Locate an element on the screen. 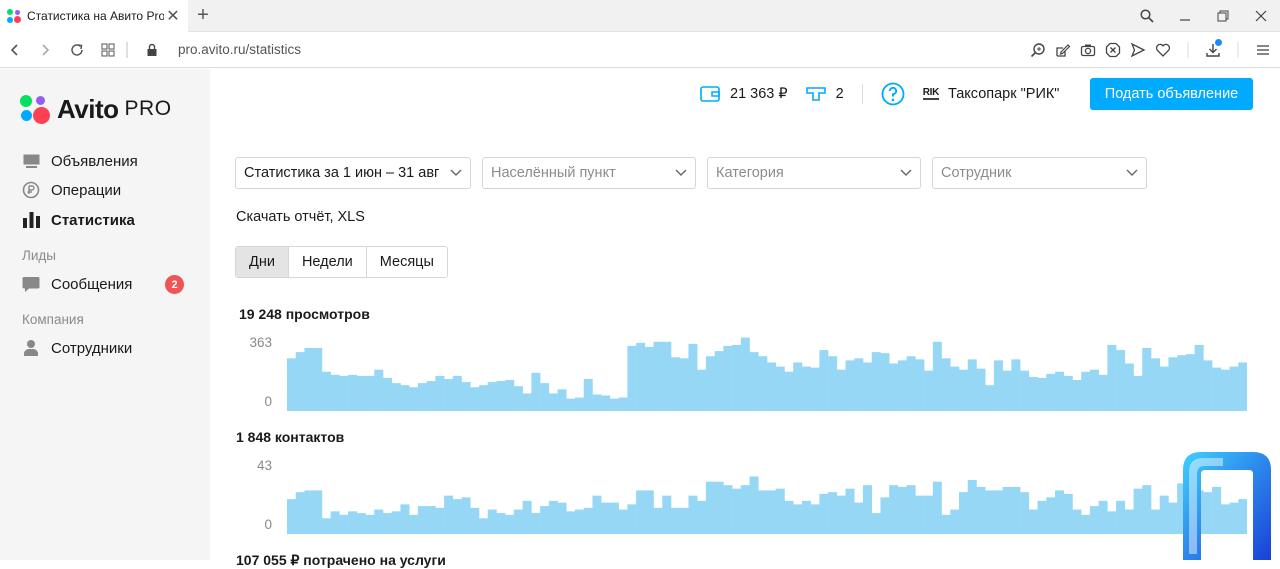  reload-icon is located at coordinates (77, 50).